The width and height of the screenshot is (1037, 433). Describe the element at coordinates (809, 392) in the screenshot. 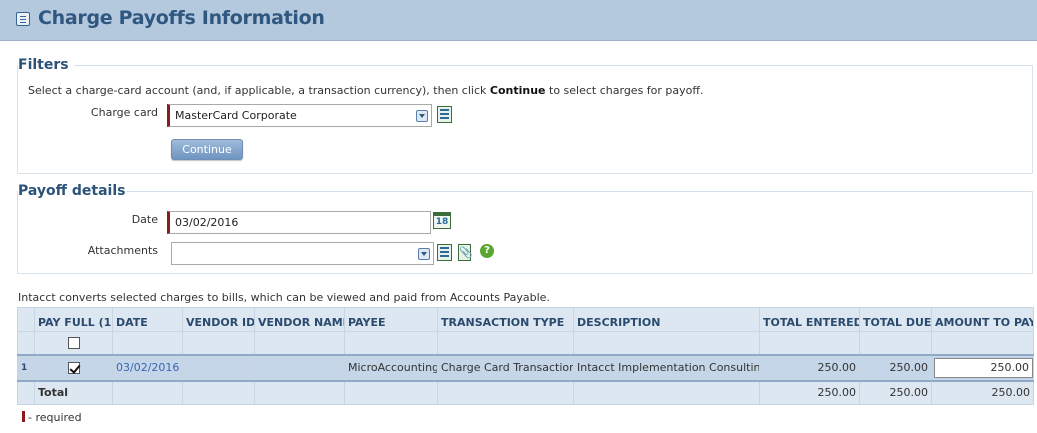

I see `total-entered-sum: 250.00` at that location.